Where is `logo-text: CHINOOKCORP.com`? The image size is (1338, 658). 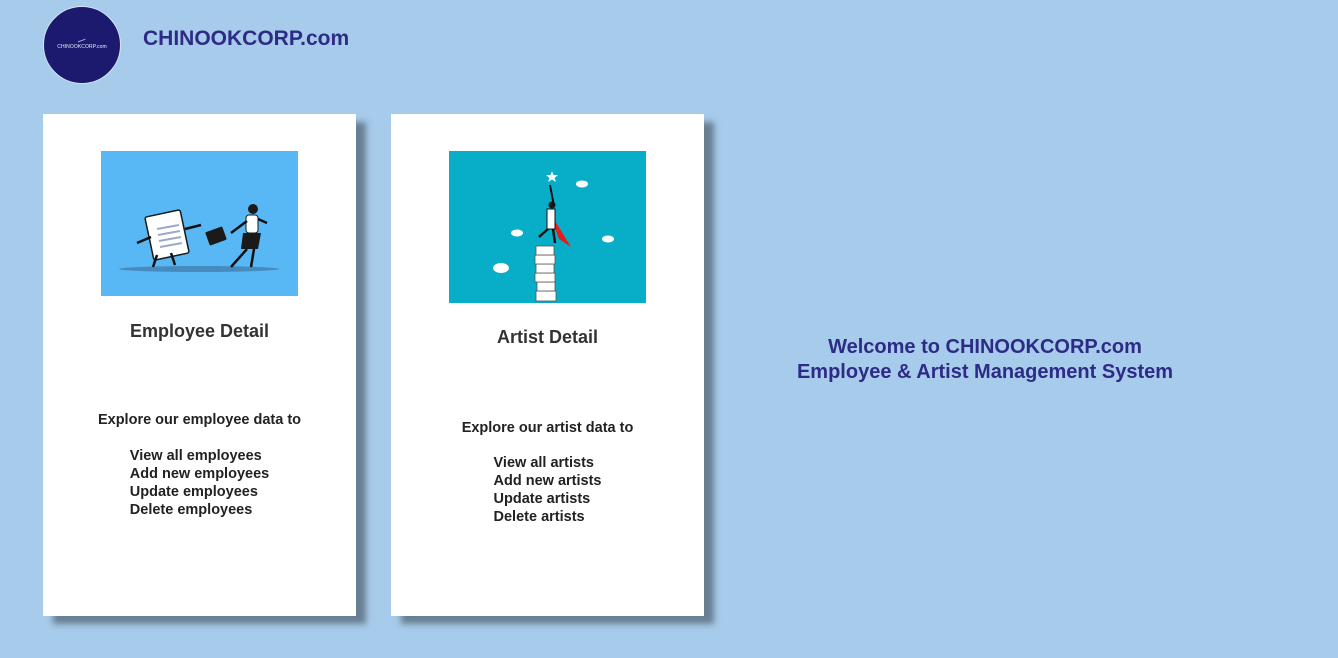 logo-text: CHINOOKCORP.com is located at coordinates (82, 47).